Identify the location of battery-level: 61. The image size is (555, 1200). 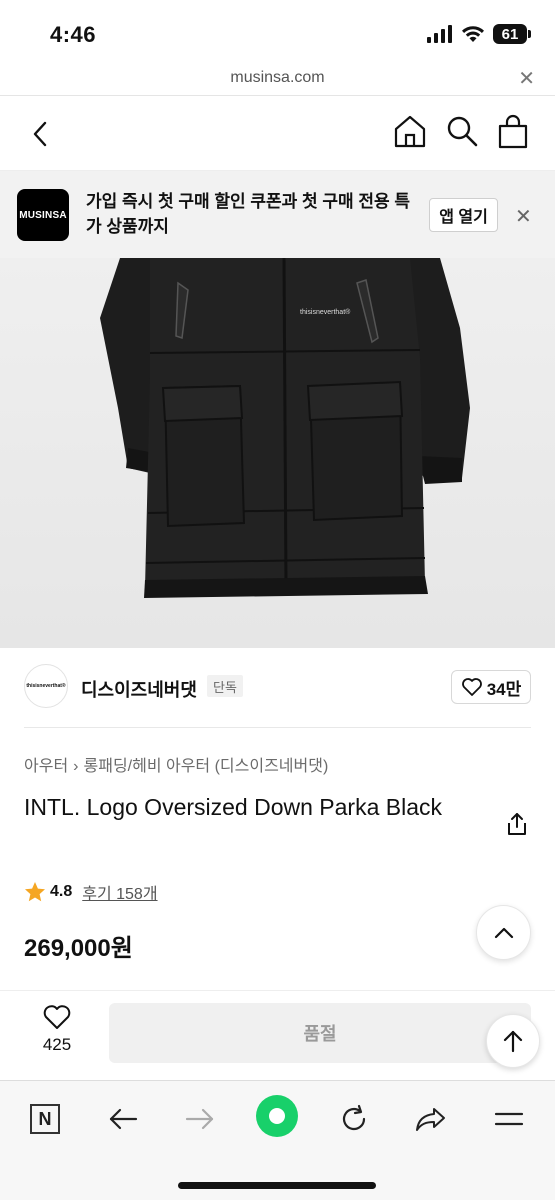
(510, 34).